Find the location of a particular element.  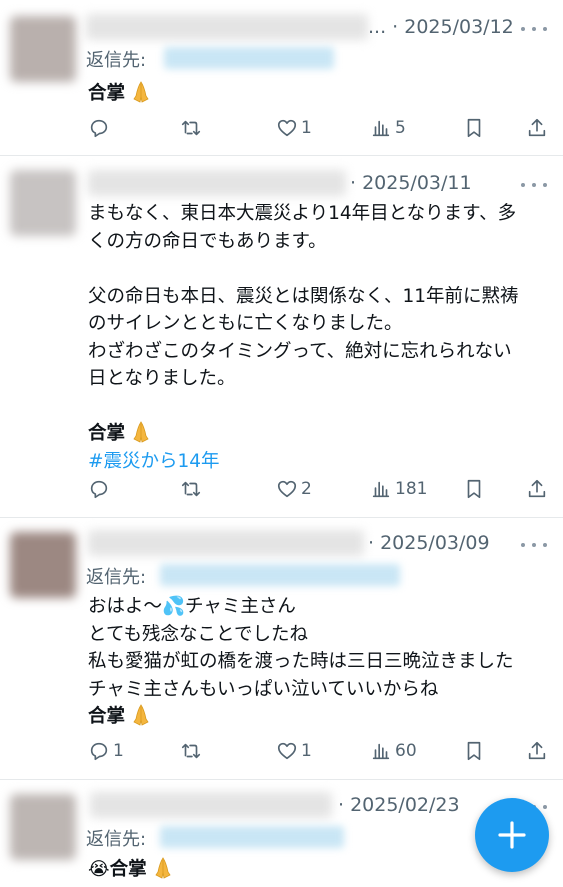

like-button: 2 is located at coordinates (294, 489).